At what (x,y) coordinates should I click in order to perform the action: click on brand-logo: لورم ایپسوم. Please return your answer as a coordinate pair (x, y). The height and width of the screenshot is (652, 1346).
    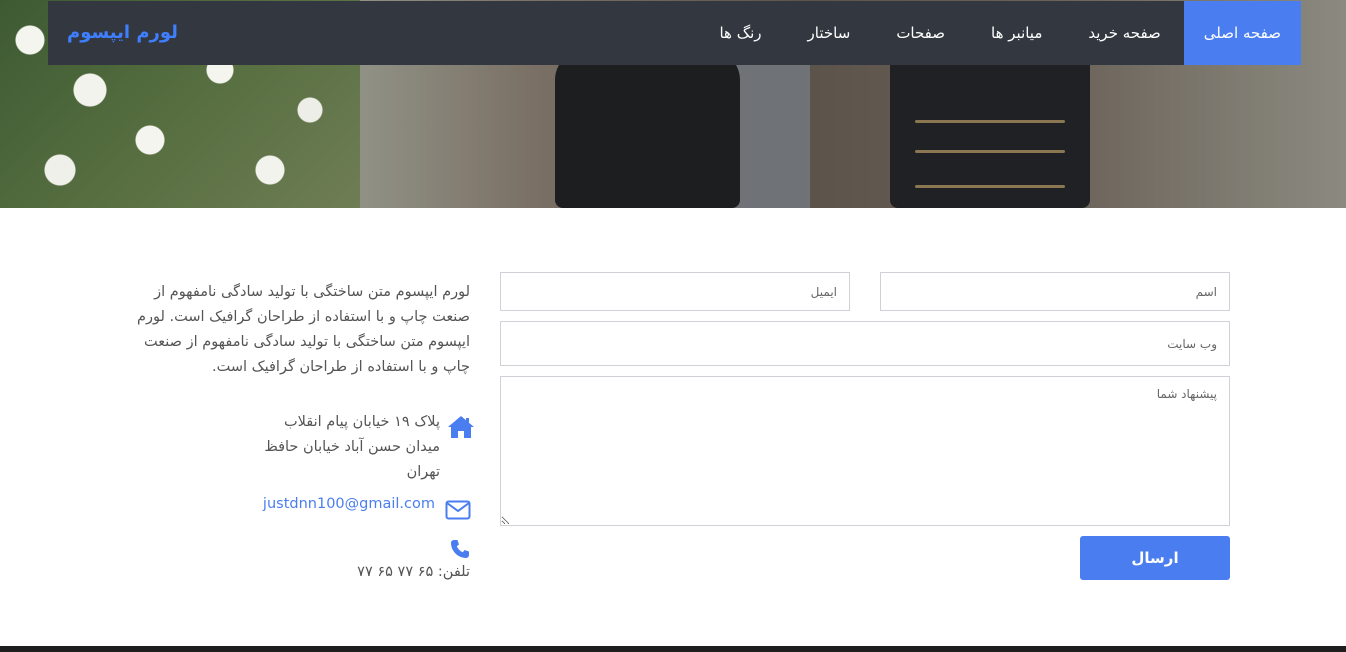
    Looking at the image, I should click on (122, 33).